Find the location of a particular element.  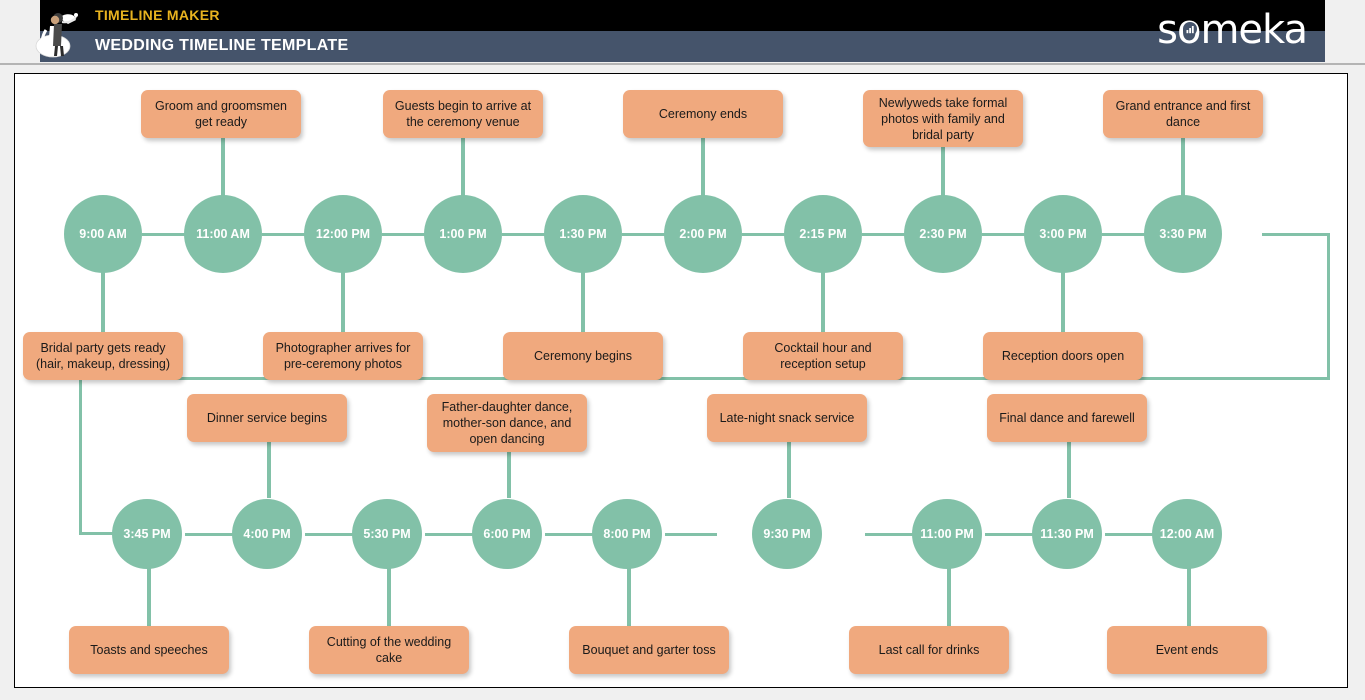

someka-logo: someka is located at coordinates (1232, 30).